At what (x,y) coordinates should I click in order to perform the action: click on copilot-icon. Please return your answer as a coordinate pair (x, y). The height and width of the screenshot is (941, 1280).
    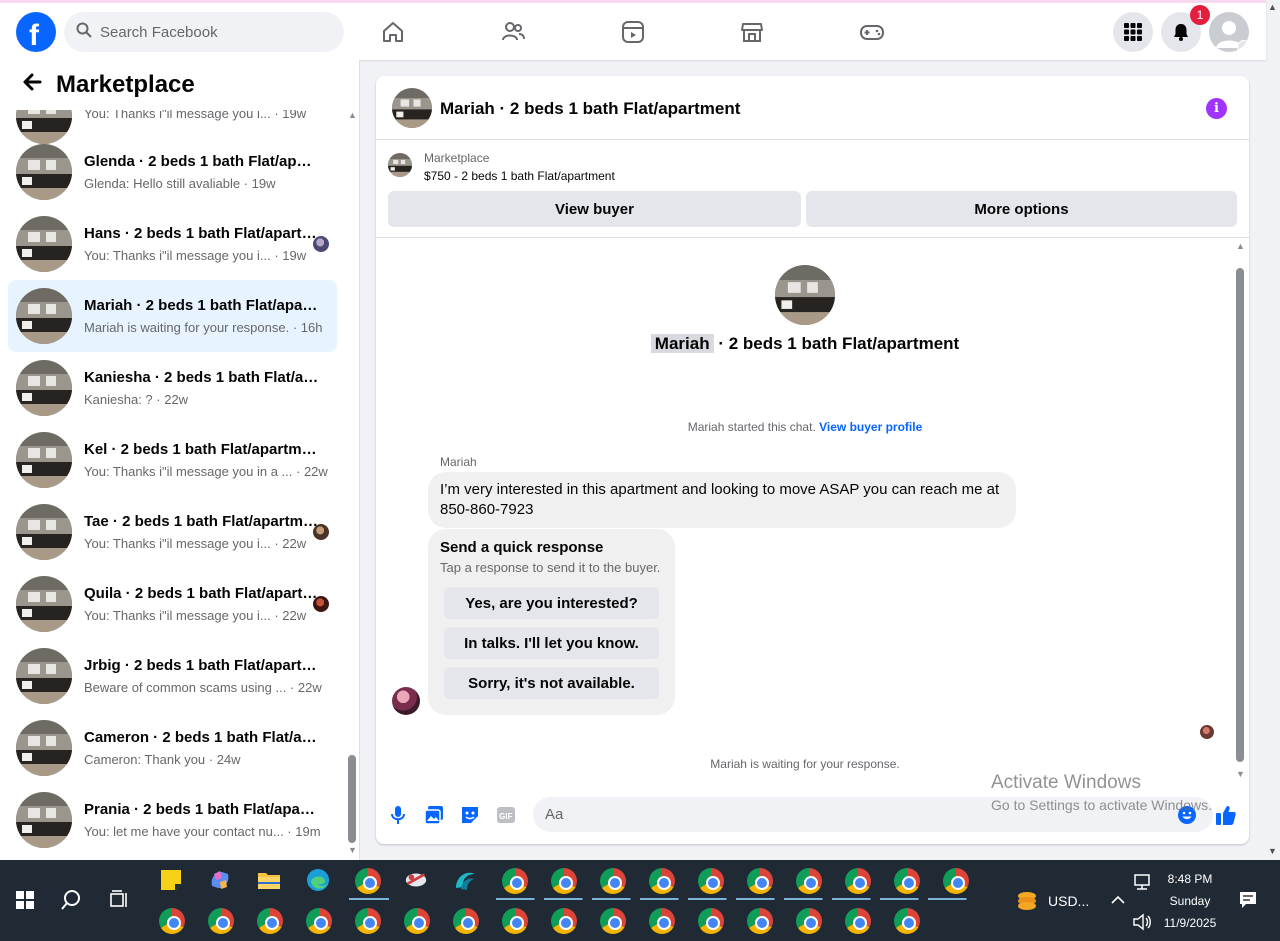
    Looking at the image, I should click on (220, 880).